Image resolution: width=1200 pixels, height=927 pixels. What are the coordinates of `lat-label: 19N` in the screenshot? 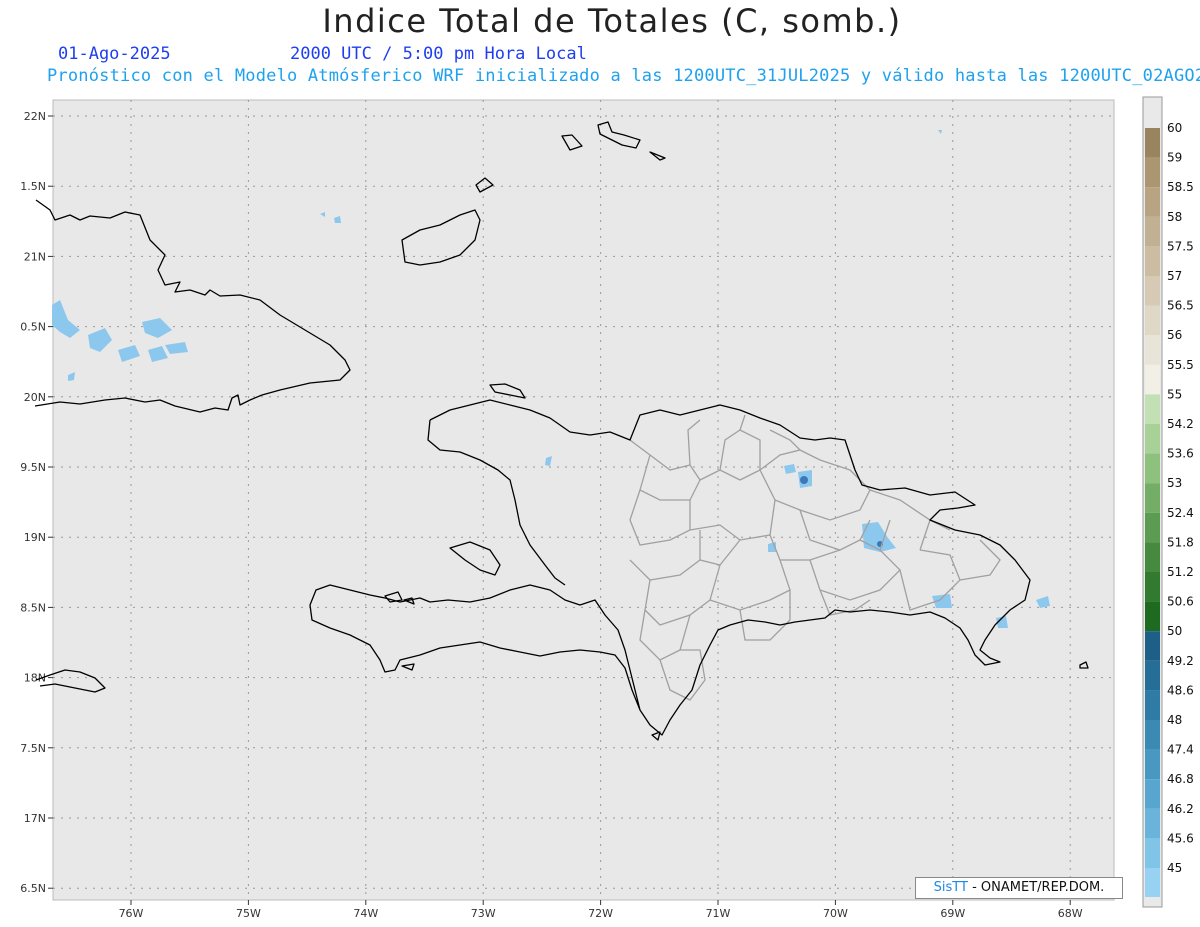 It's located at (35, 537).